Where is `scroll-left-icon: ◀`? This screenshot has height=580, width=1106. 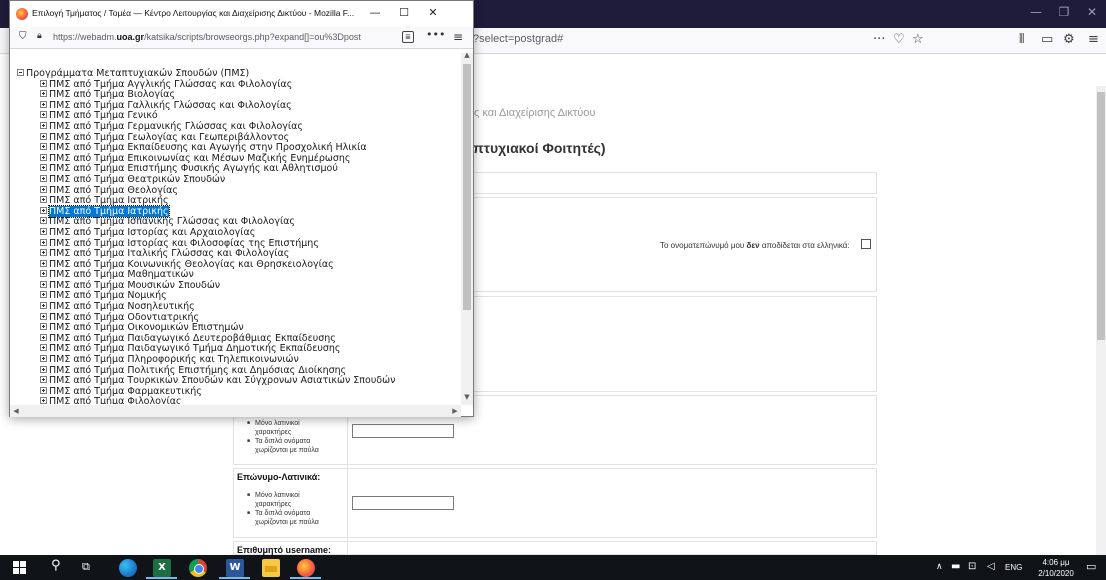
scroll-left-icon: ◀ is located at coordinates (16, 411).